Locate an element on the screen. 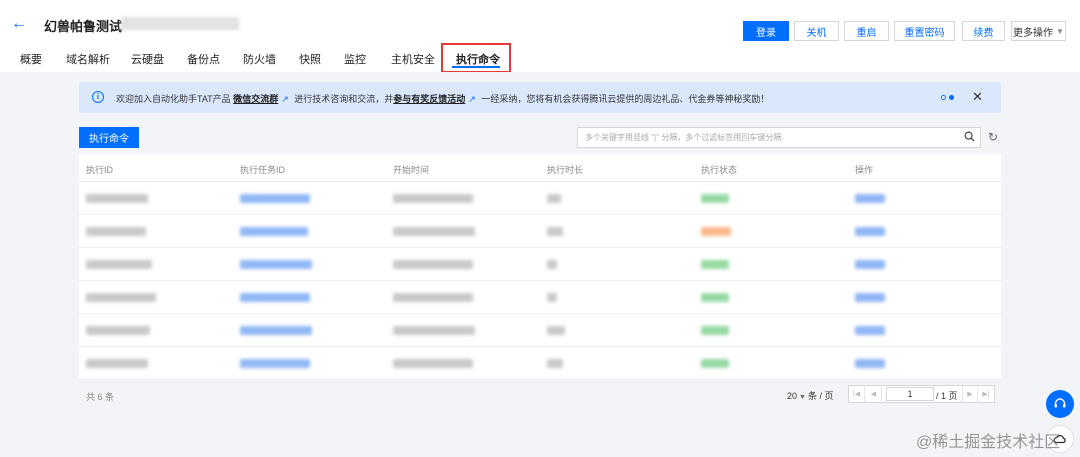 Image resolution: width=1080 pixels, height=457 pixels. info-icon: i is located at coordinates (98, 97).